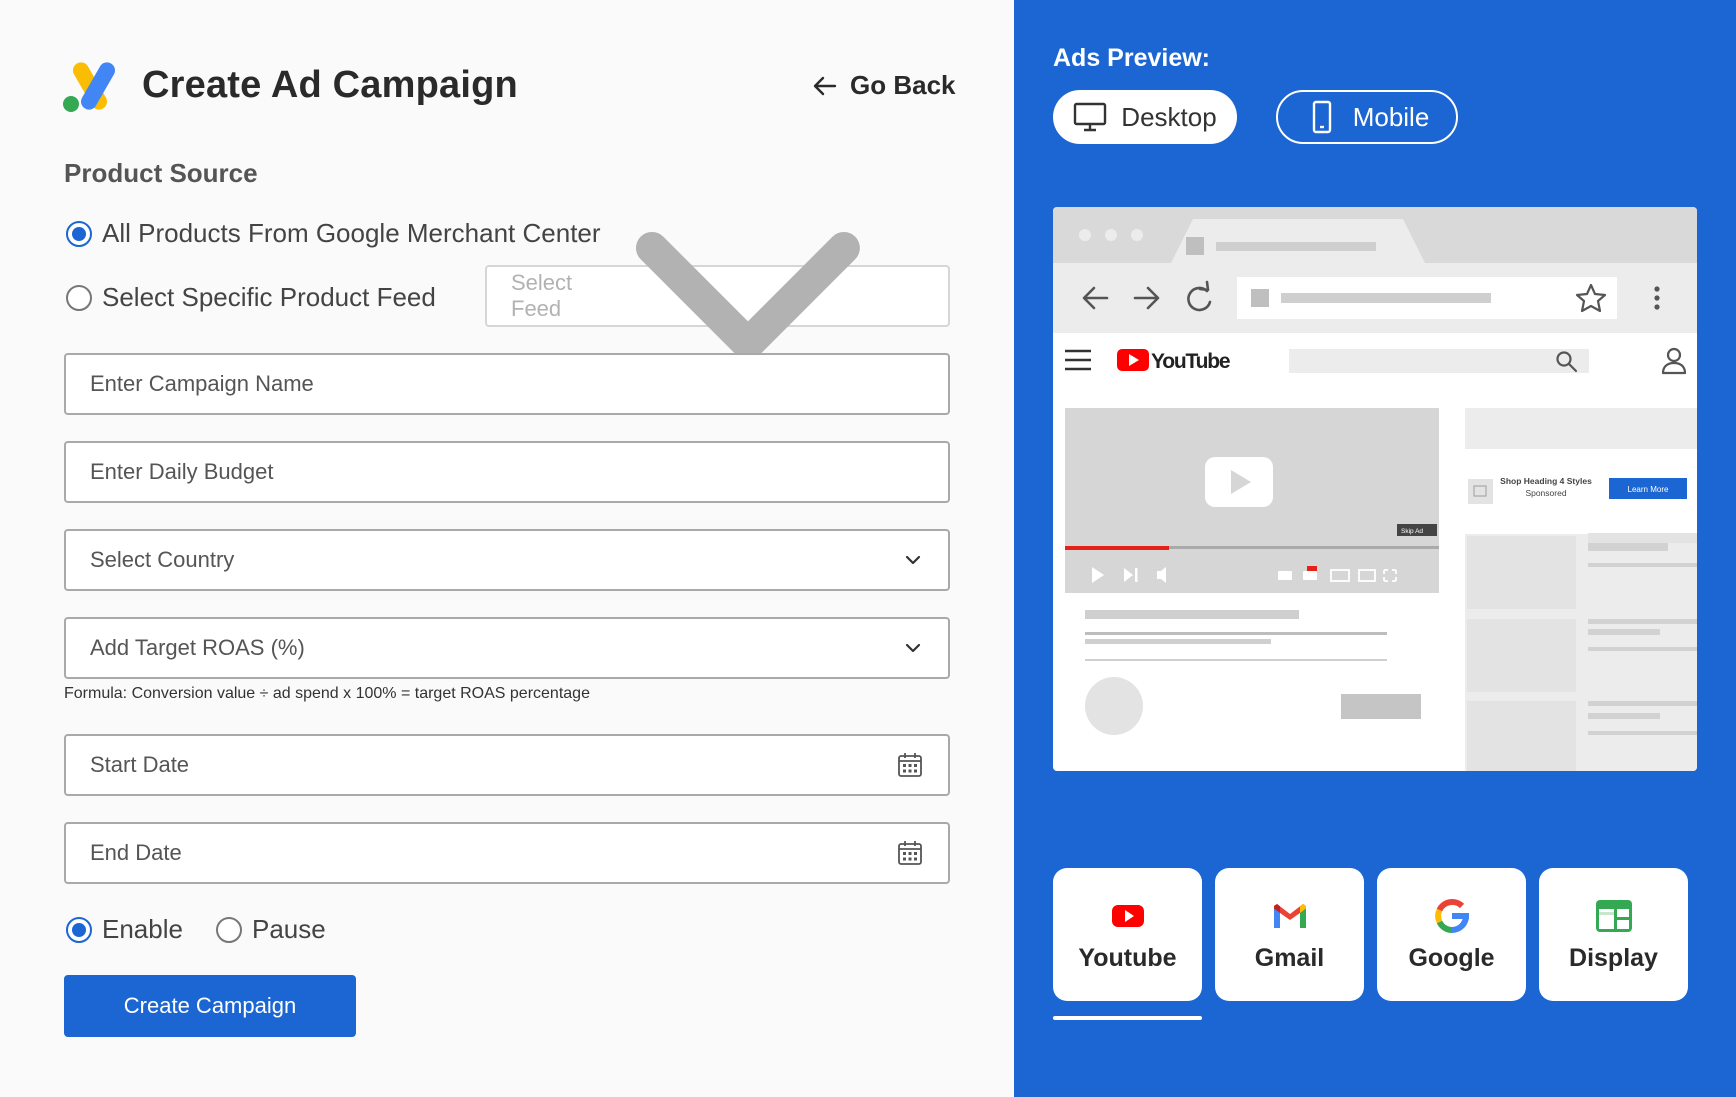 Image resolution: width=1736 pixels, height=1097 pixels. Describe the element at coordinates (289, 929) in the screenshot. I see `radio-pause-label: Pause` at that location.